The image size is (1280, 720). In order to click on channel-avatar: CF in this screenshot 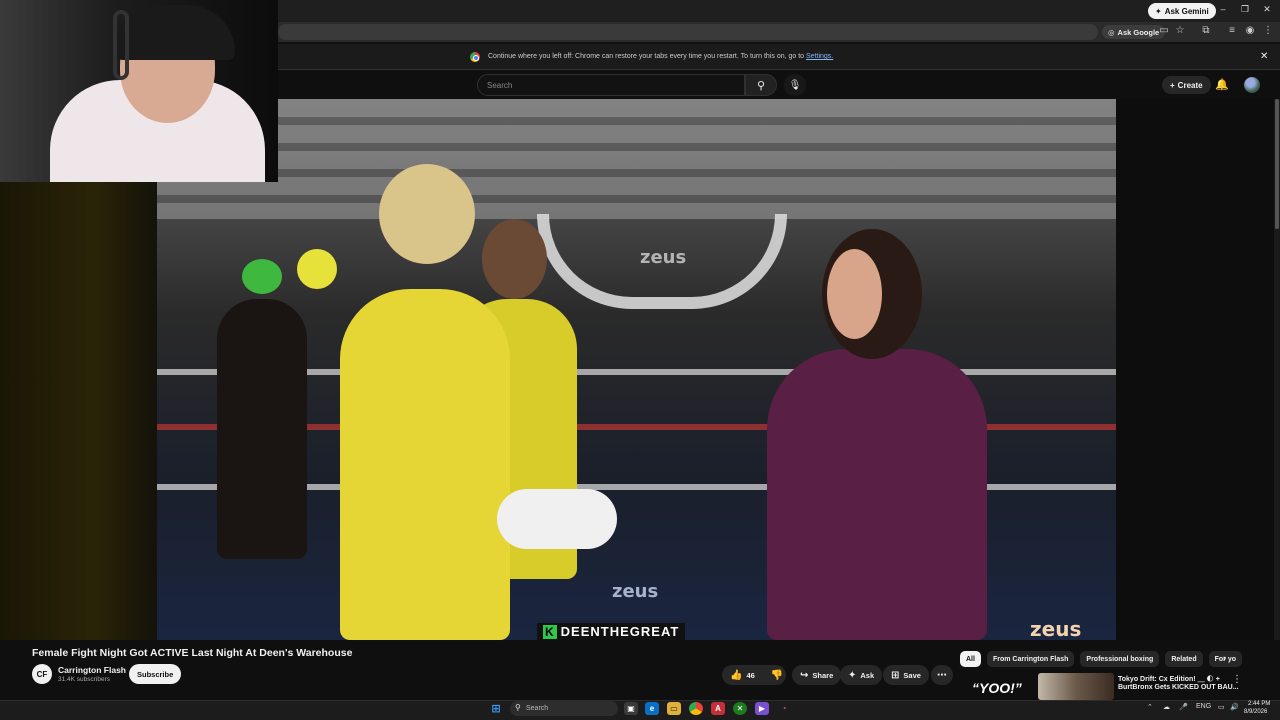, I will do `click(42, 674)`.